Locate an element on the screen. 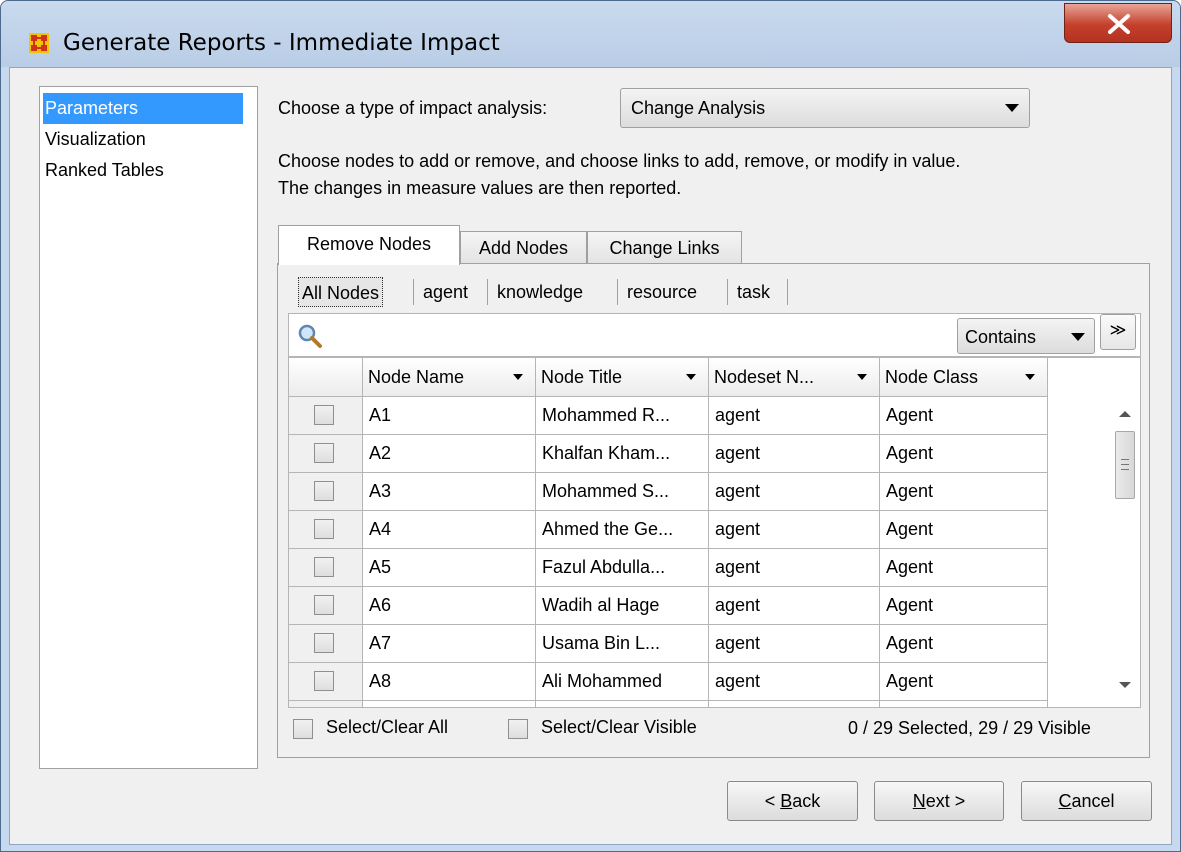 The image size is (1181, 852). tab-remove-nodes: Remove Nodes is located at coordinates (369, 245).